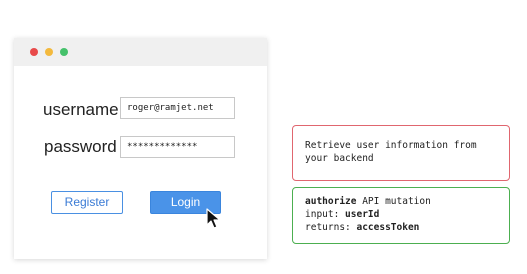  What do you see at coordinates (331, 201) in the screenshot?
I see `api-keyword: authorize` at bounding box center [331, 201].